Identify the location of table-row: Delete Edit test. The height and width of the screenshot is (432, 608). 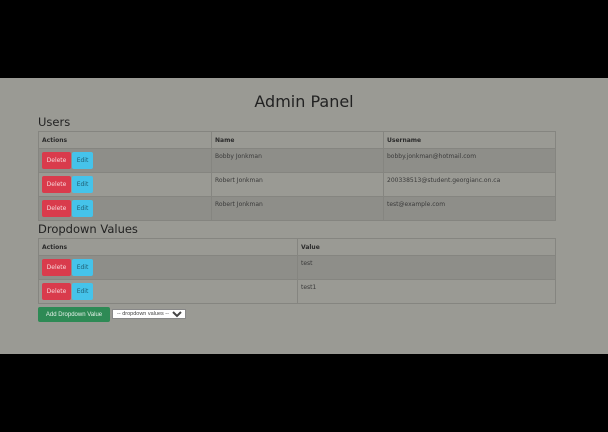
(297, 267).